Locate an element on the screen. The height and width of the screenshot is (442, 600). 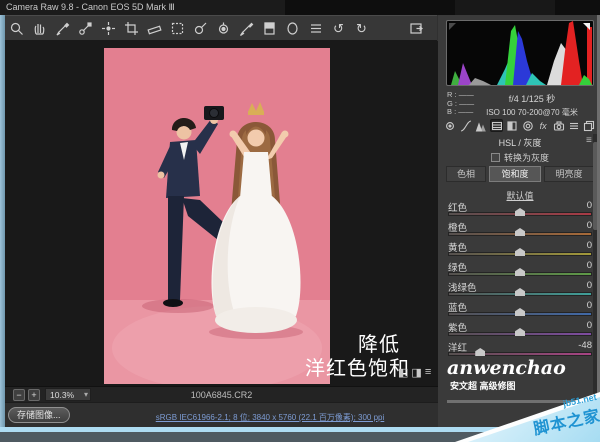
histogram-plot is located at coordinates (521, 53).